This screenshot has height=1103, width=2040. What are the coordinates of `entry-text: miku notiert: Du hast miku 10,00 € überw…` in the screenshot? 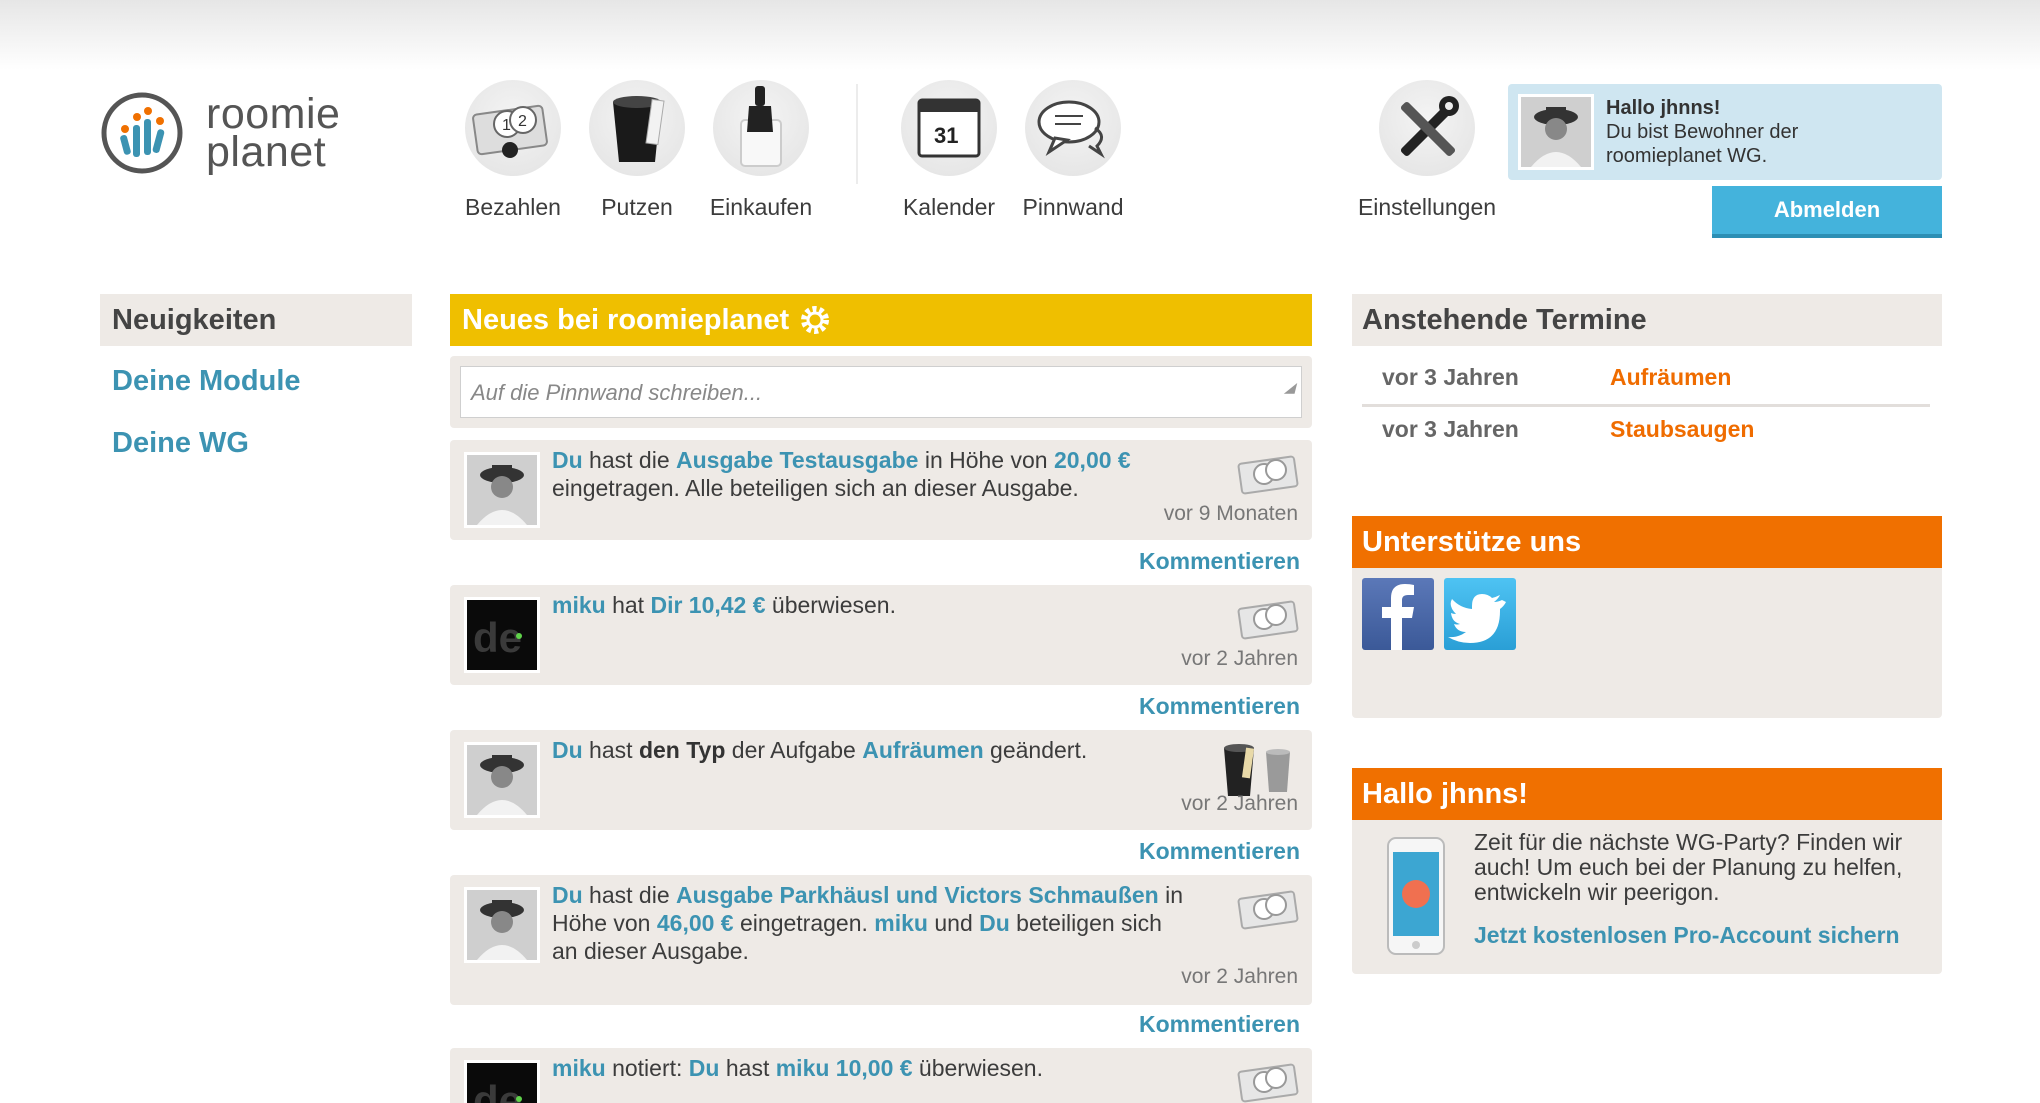 It's located at (872, 1068).